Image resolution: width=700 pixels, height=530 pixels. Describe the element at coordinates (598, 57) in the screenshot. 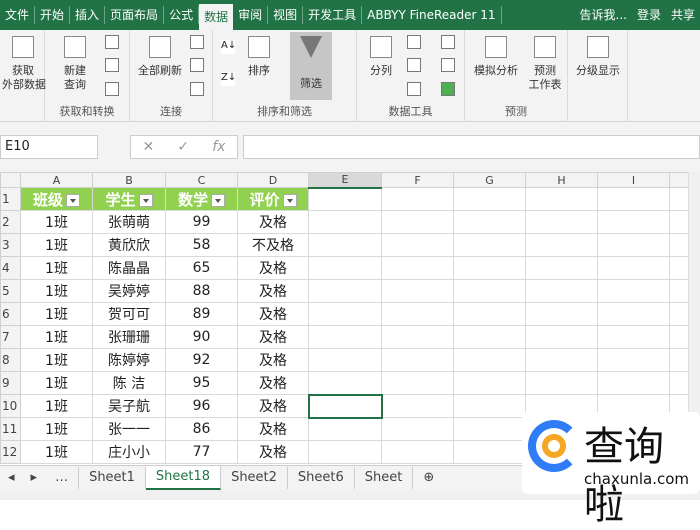

I see `outline-button: 分级显示` at that location.